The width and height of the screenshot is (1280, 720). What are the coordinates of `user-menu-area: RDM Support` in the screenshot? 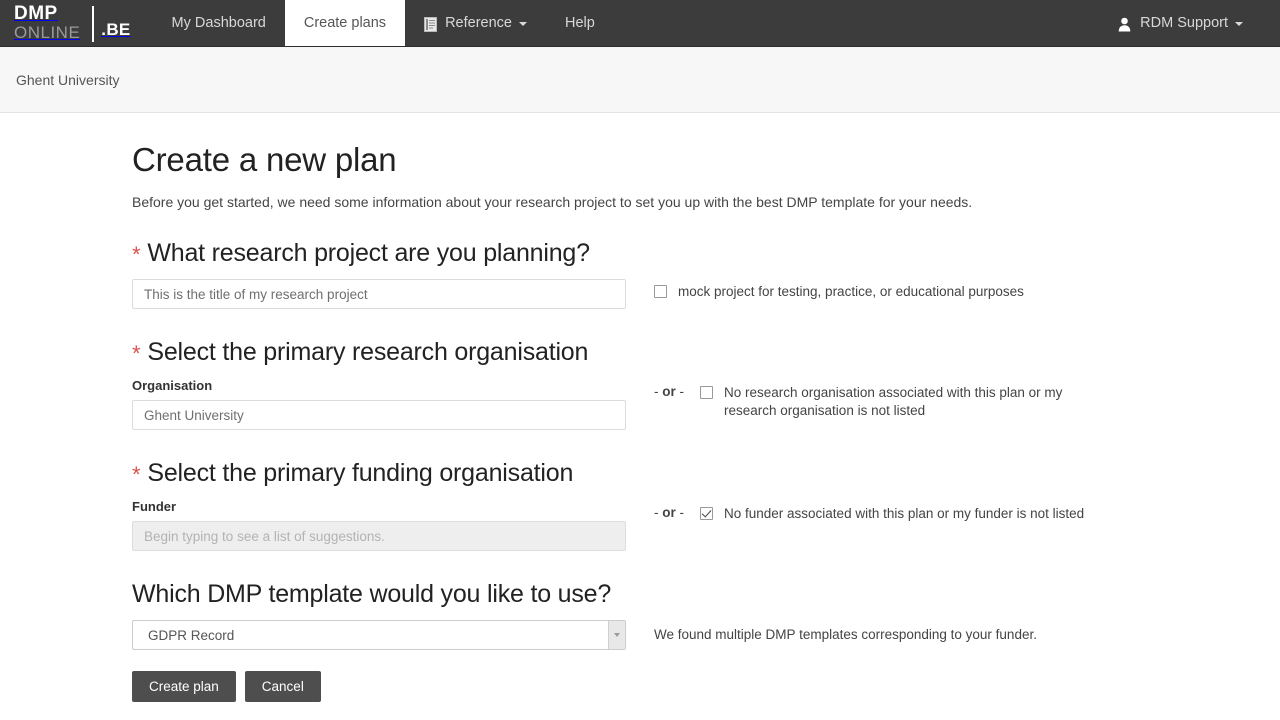 It's located at (1189, 23).